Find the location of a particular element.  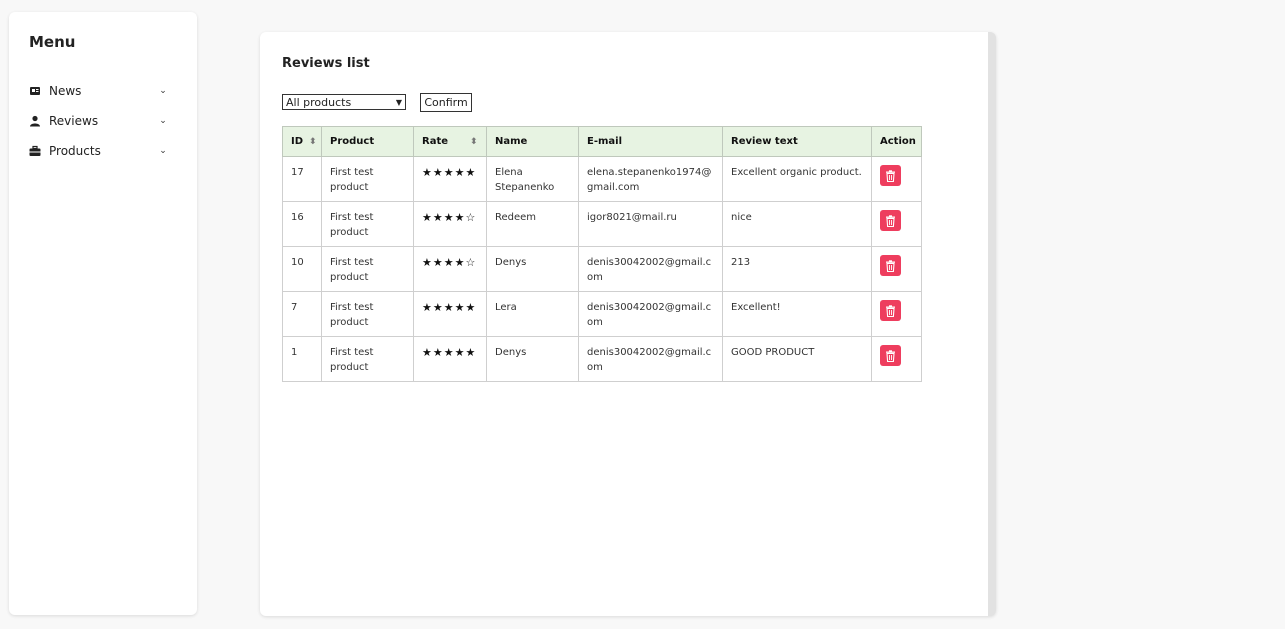

sidebar-item-reviews: Reviews ⌄ is located at coordinates (99, 121).